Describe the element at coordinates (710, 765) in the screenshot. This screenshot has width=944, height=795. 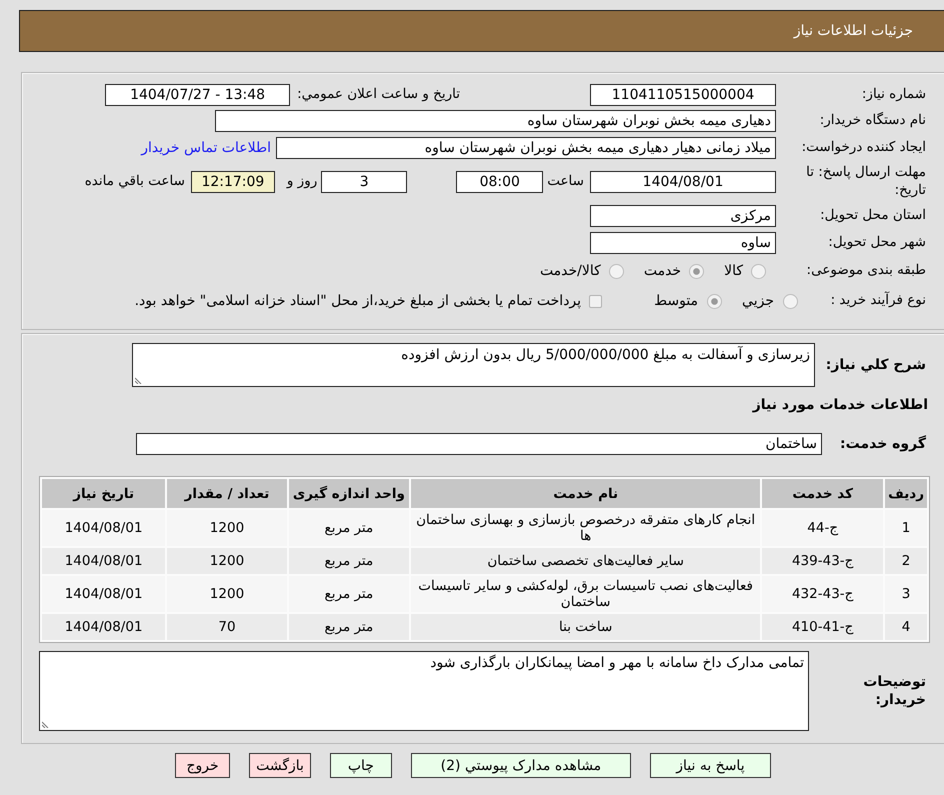
I see `reply-button: پاسخ به نیاز` at that location.